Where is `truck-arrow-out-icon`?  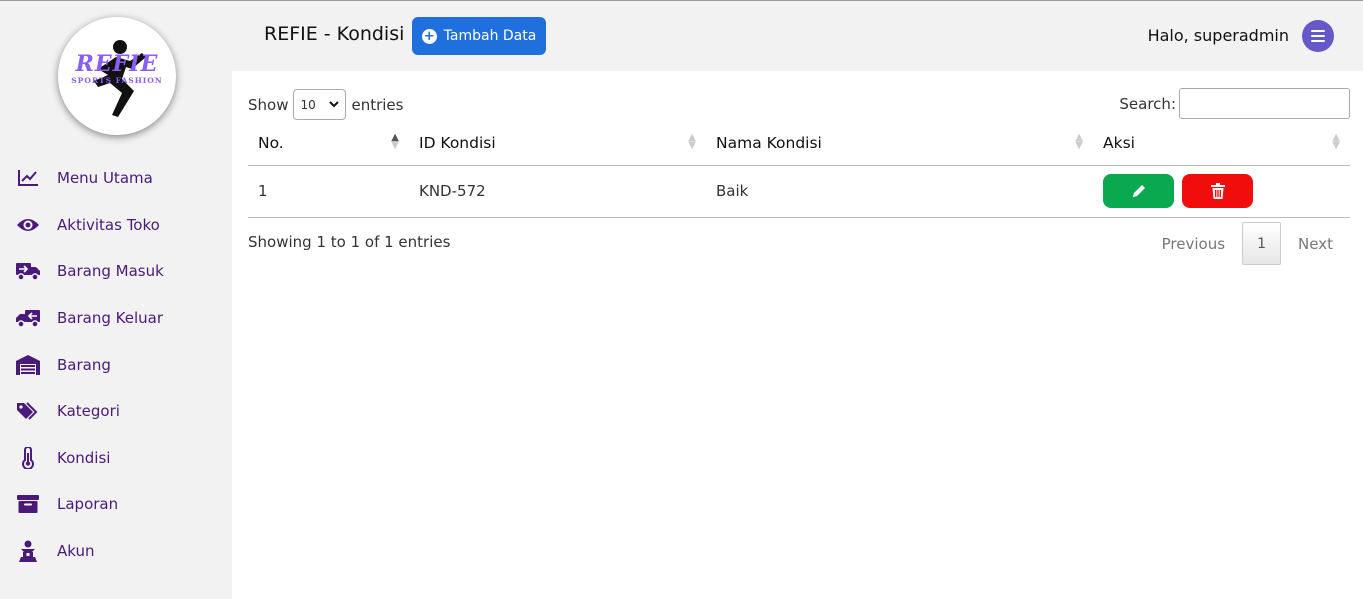
truck-arrow-out-icon is located at coordinates (28, 318).